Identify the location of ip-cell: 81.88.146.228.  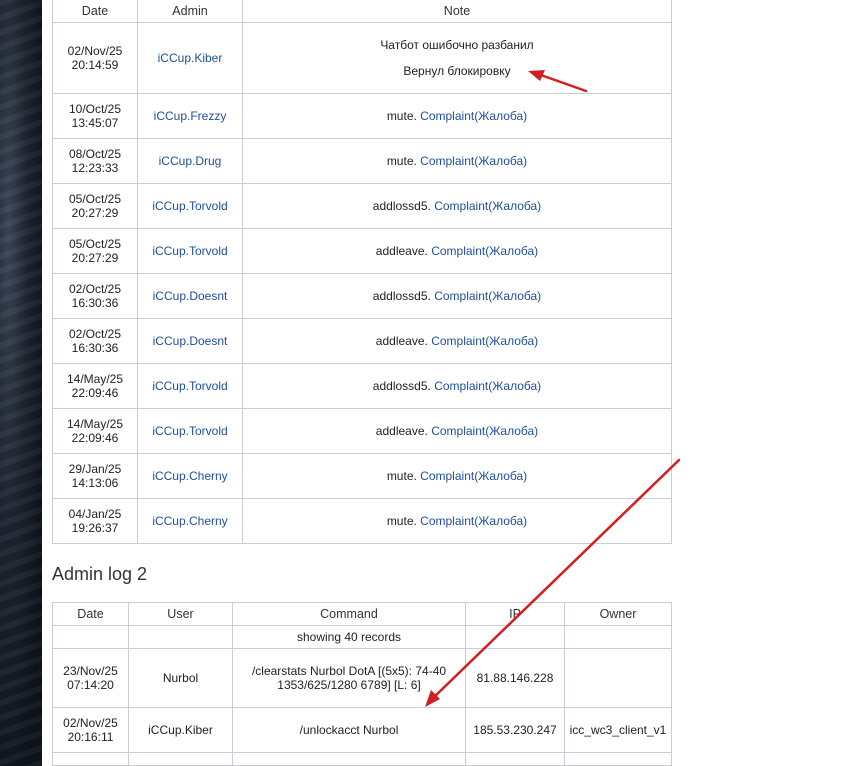
(515, 678).